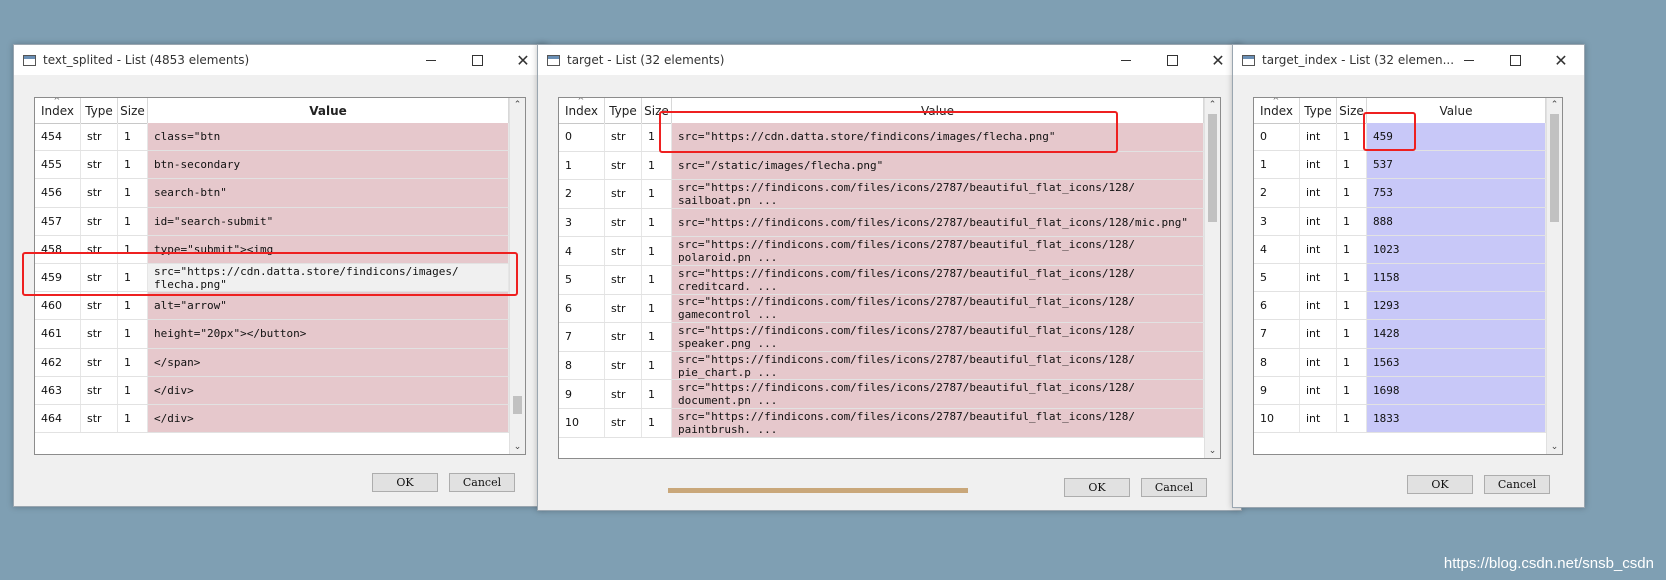 Image resolution: width=1666 pixels, height=580 pixels. I want to click on cell-index: 10, so click(582, 423).